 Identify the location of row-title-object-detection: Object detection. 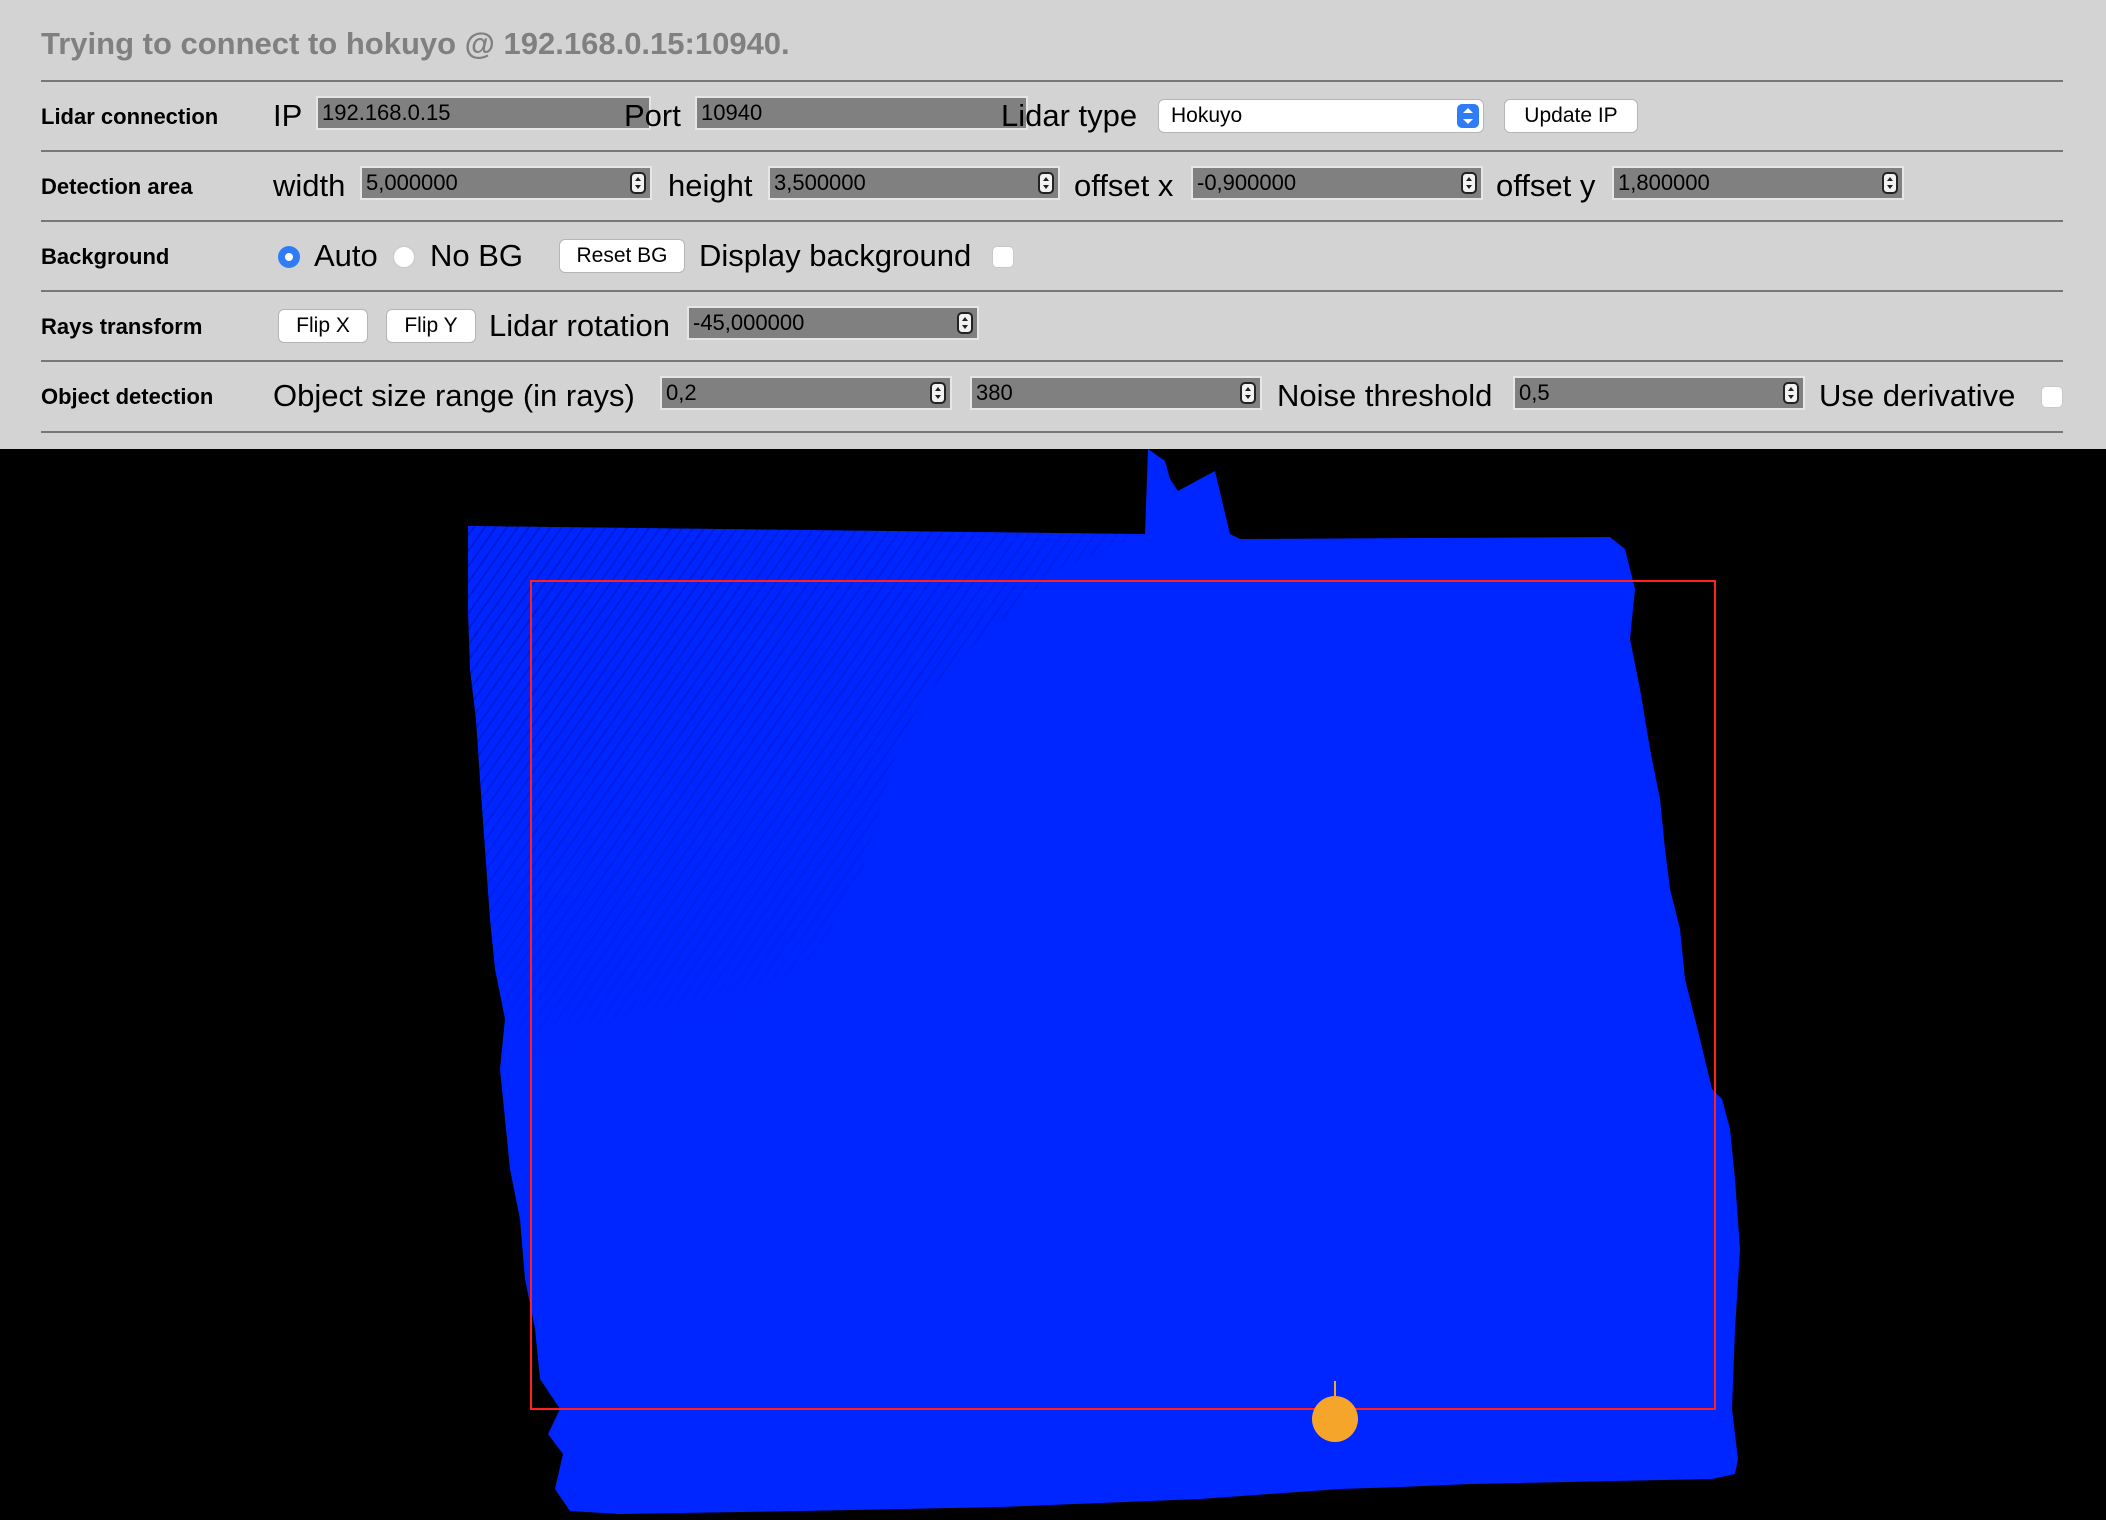
(127, 396).